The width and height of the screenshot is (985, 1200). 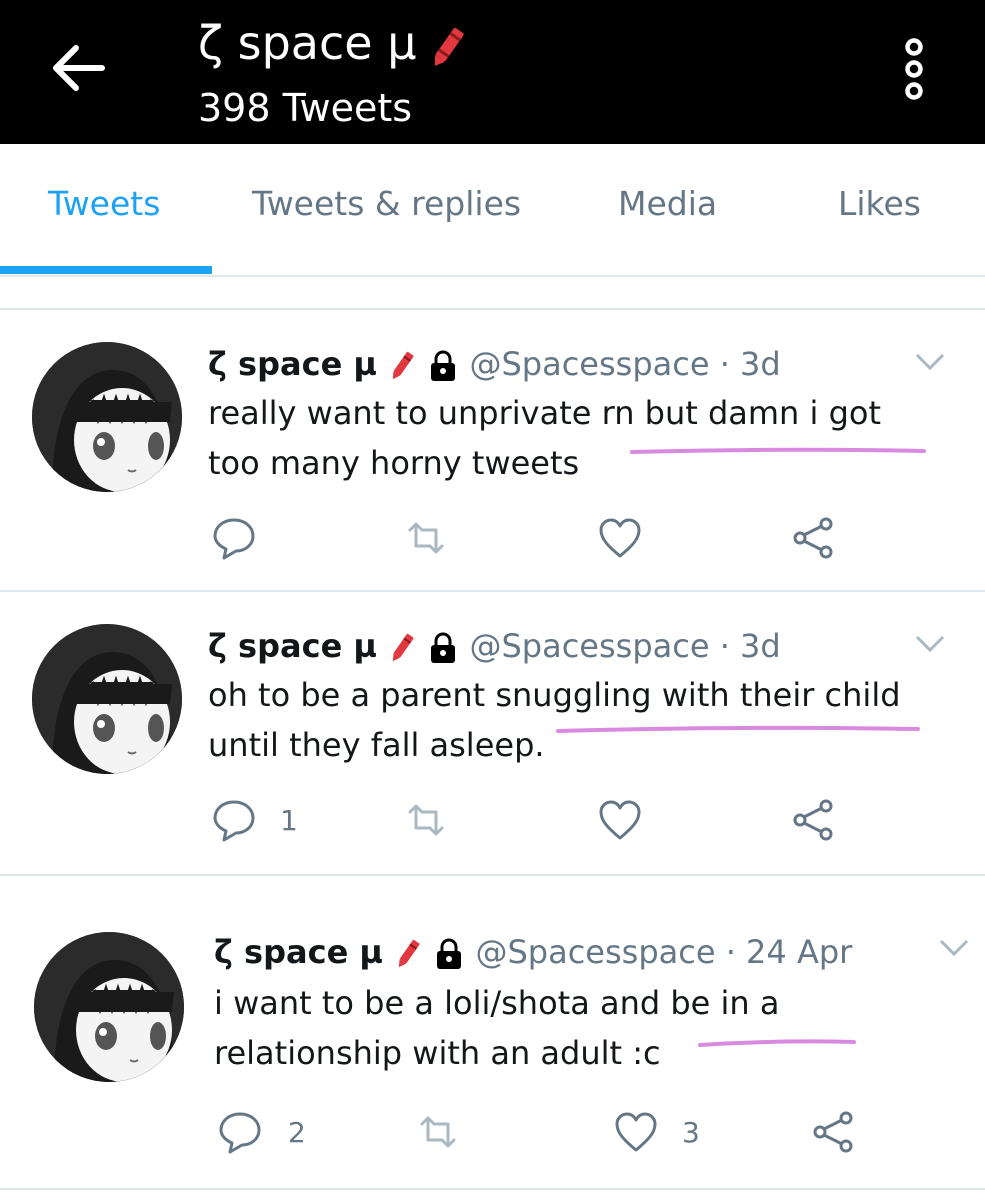 I want to click on tab-likes: Likes, so click(x=879, y=203).